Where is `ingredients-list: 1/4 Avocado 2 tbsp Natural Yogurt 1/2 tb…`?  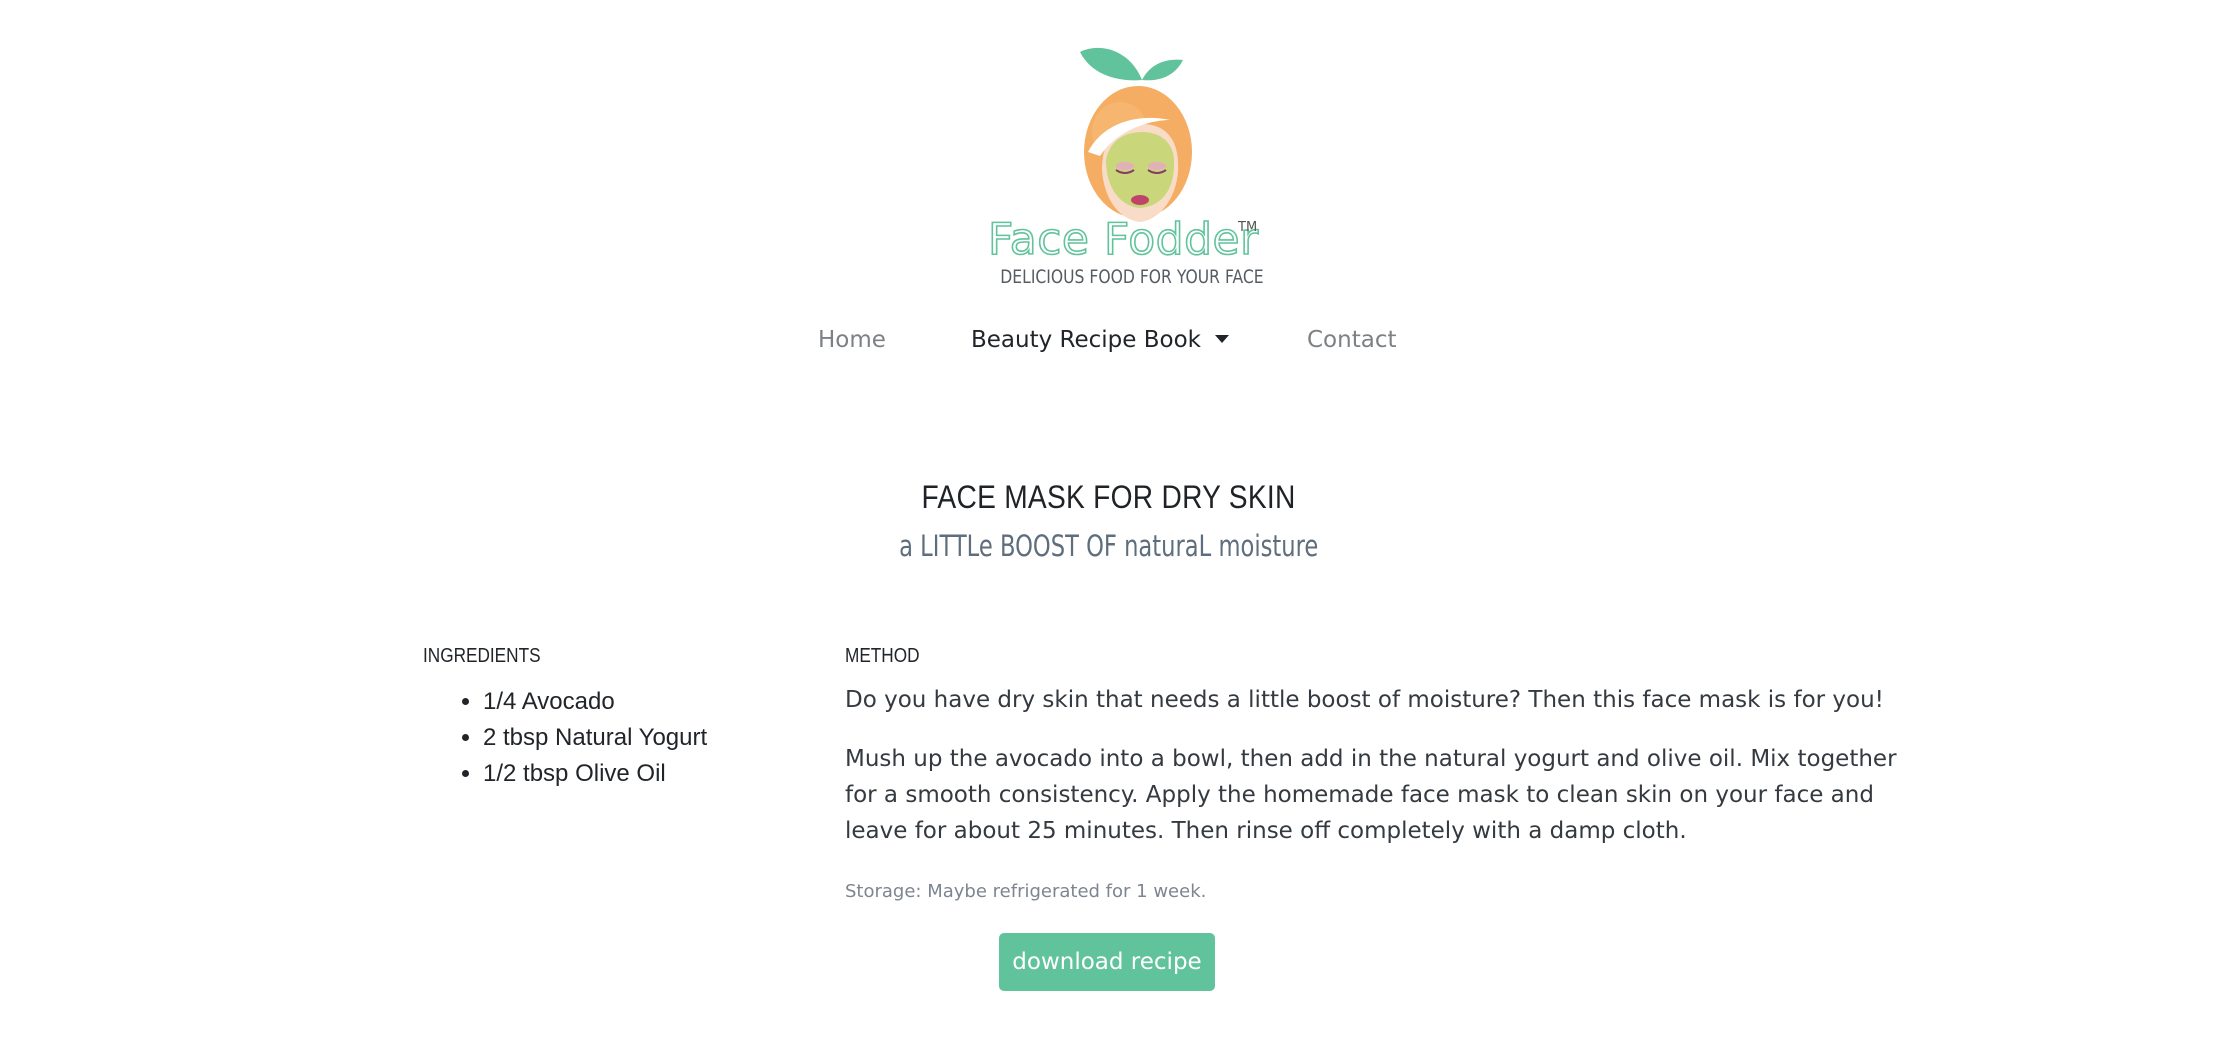 ingredients-list: 1/4 Avocado 2 tbsp Natural Yogurt 1/2 tb… is located at coordinates (565, 738).